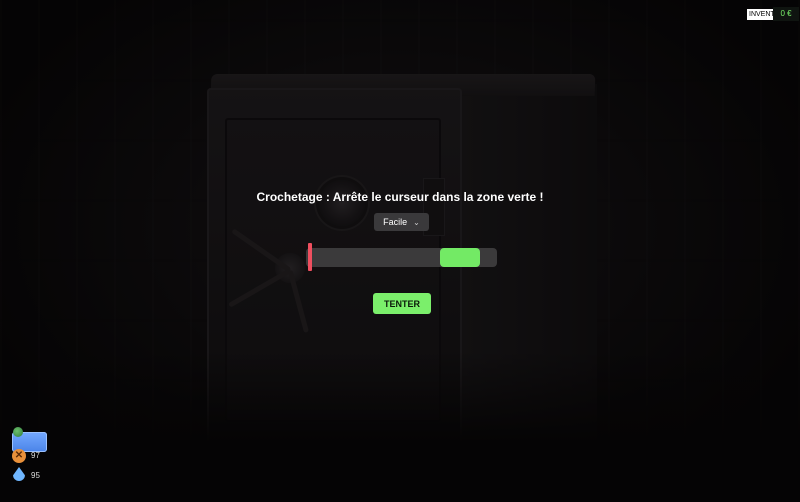 The image size is (800, 502). Describe the element at coordinates (459, 257) in the screenshot. I see `green-zone` at that location.